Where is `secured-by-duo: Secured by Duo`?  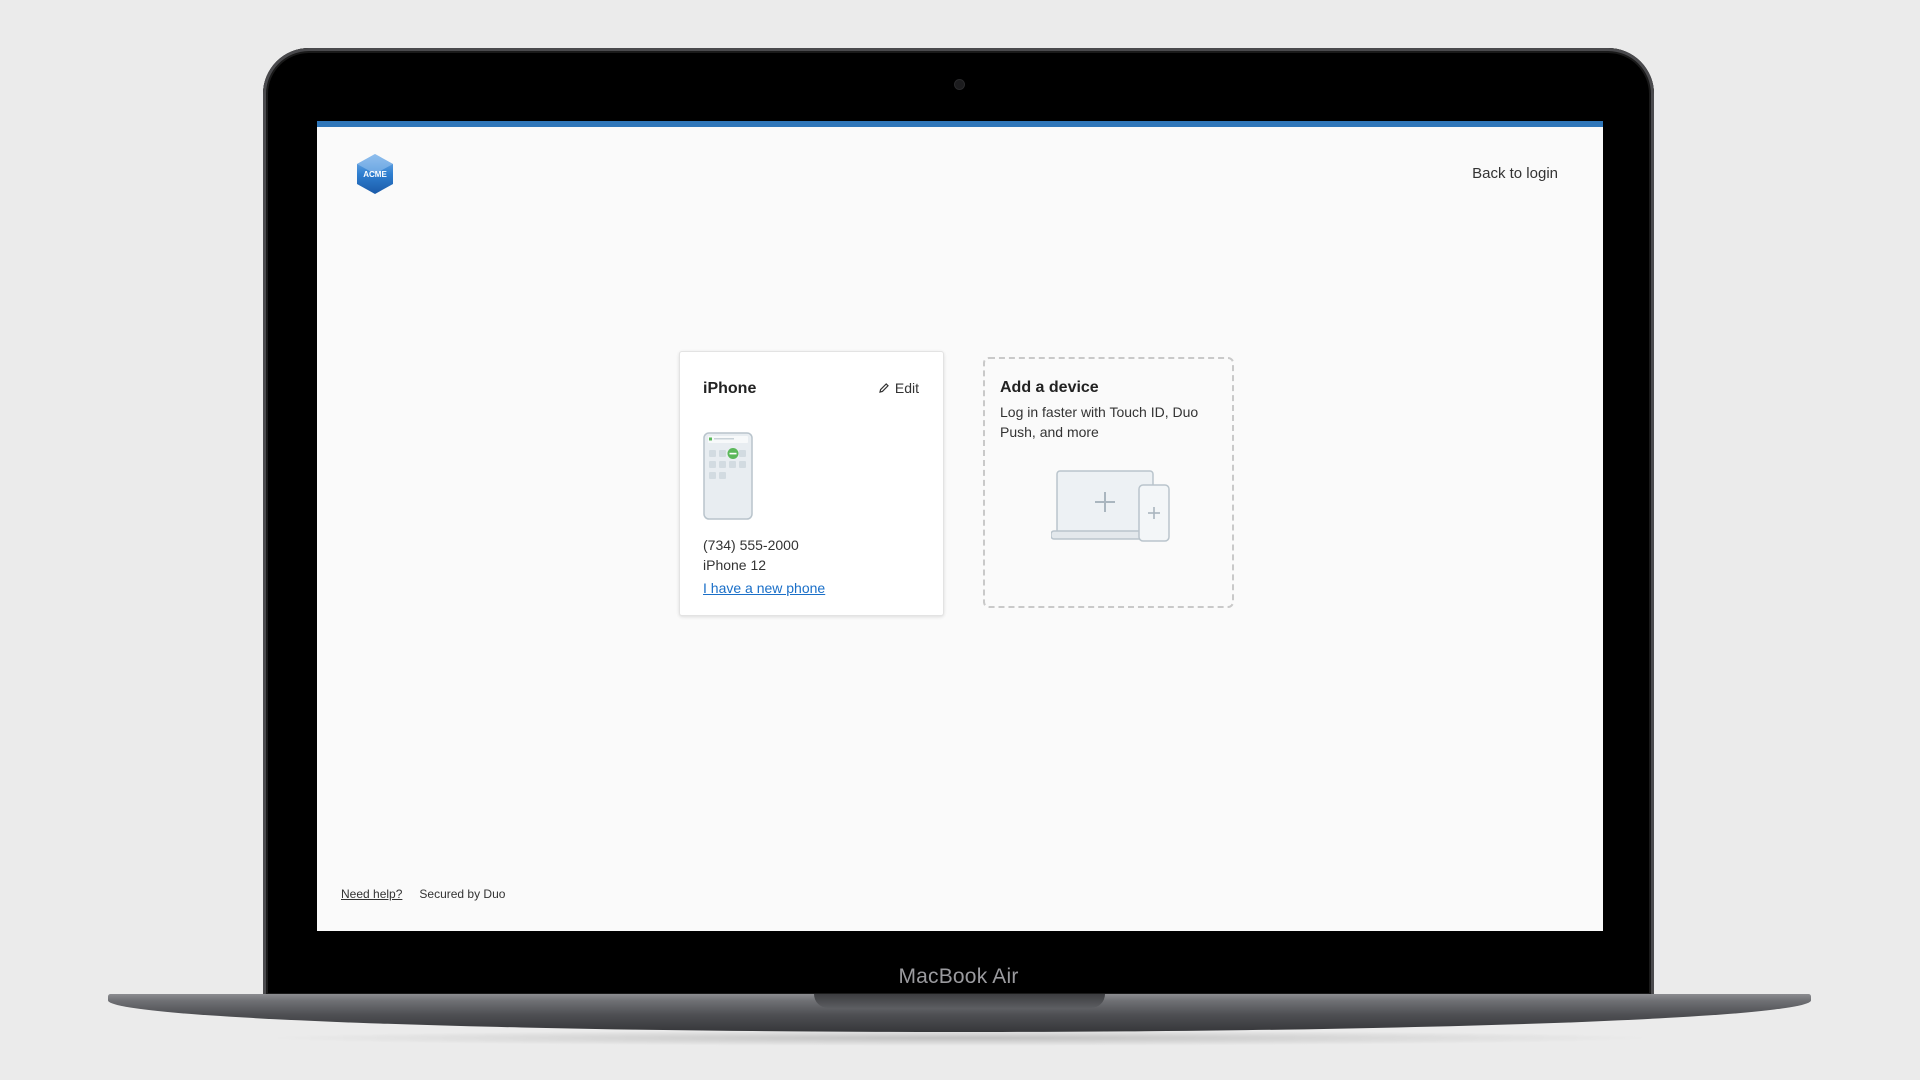
secured-by-duo: Secured by Duo is located at coordinates (462, 894).